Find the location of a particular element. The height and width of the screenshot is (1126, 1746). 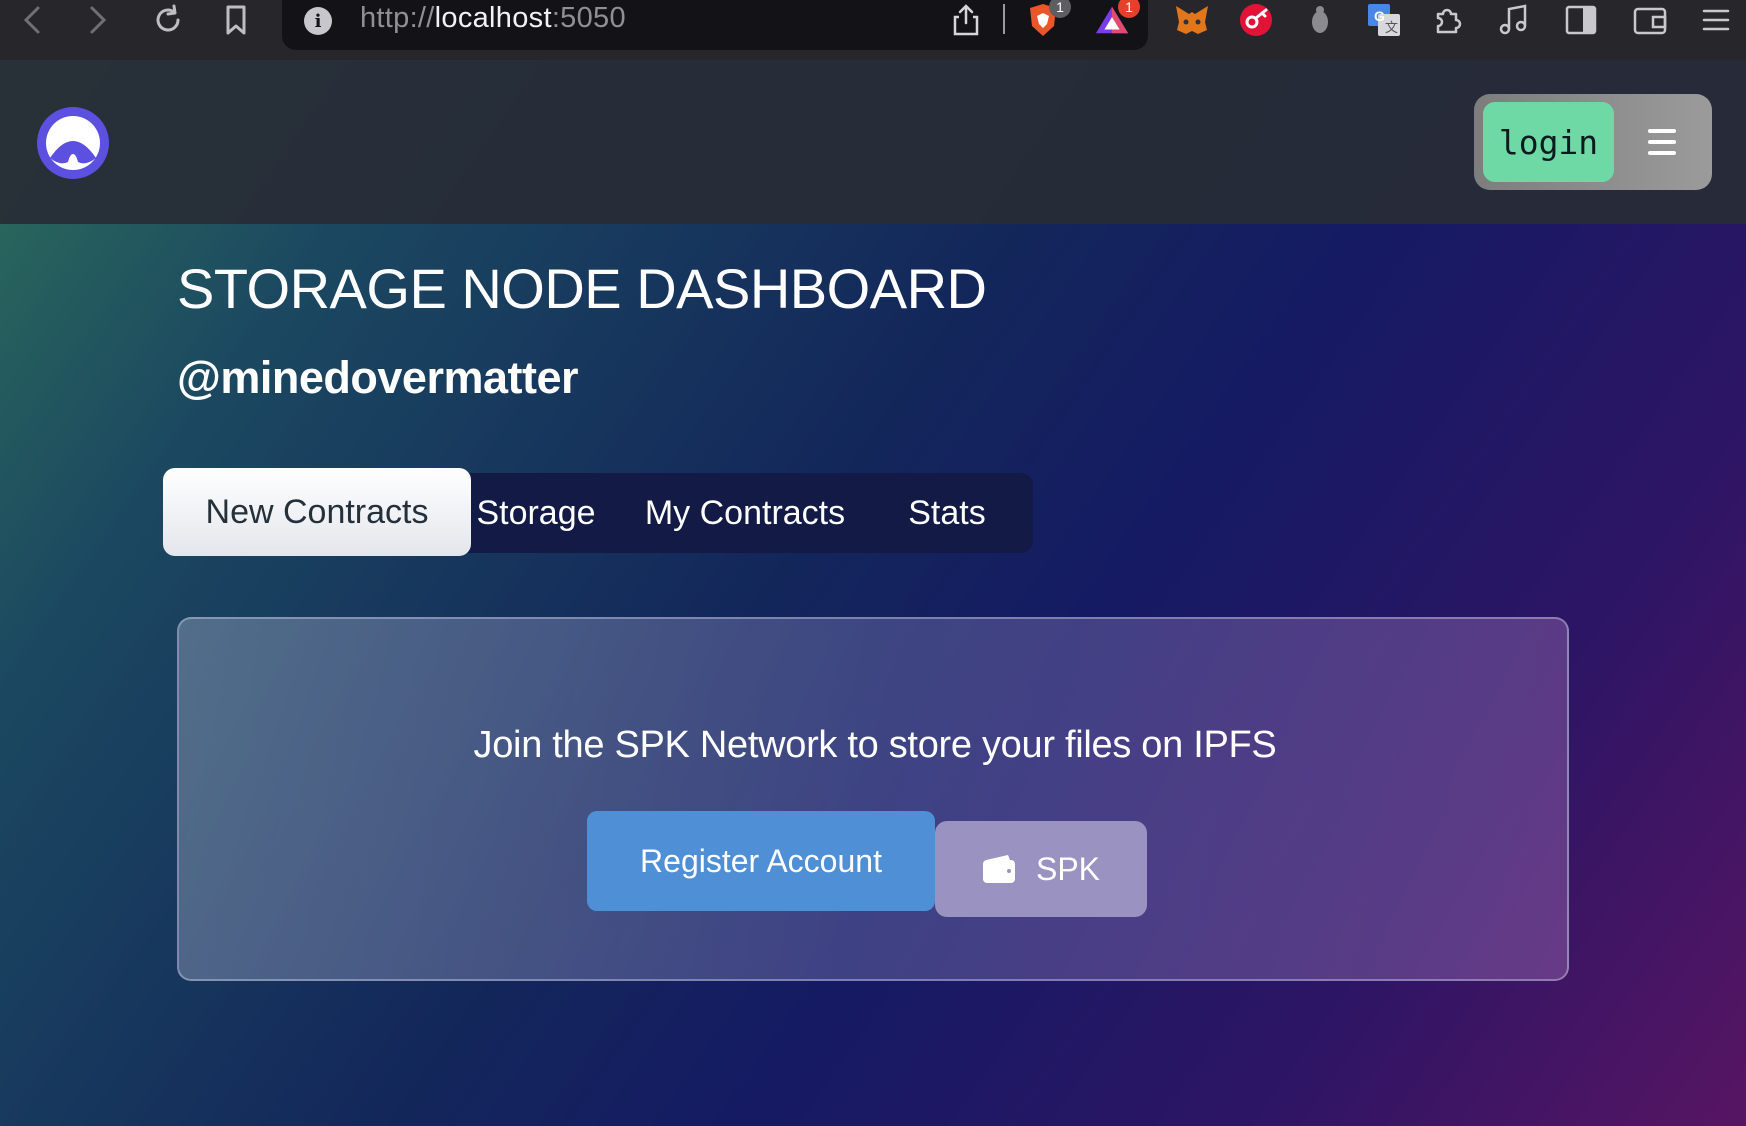

keychain-icon is located at coordinates (1256, 20).